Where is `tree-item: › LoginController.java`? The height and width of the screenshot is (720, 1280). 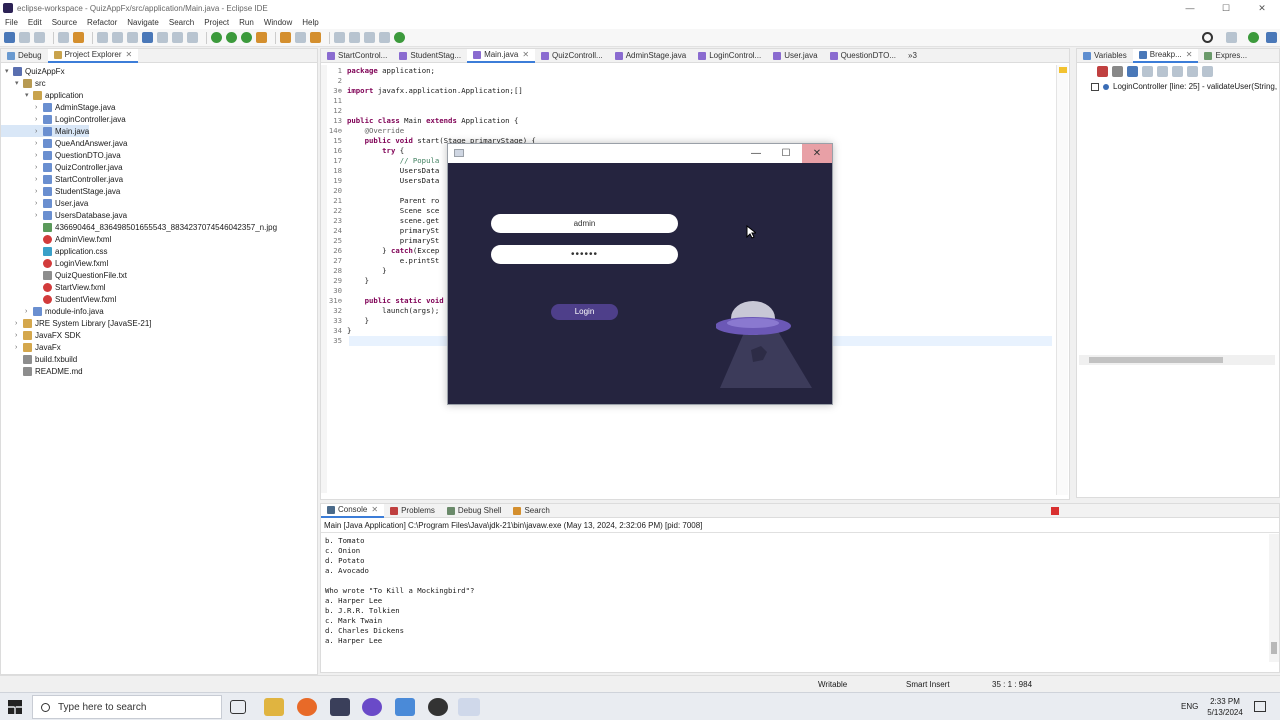
tree-item: › LoginController.java is located at coordinates (63, 119).